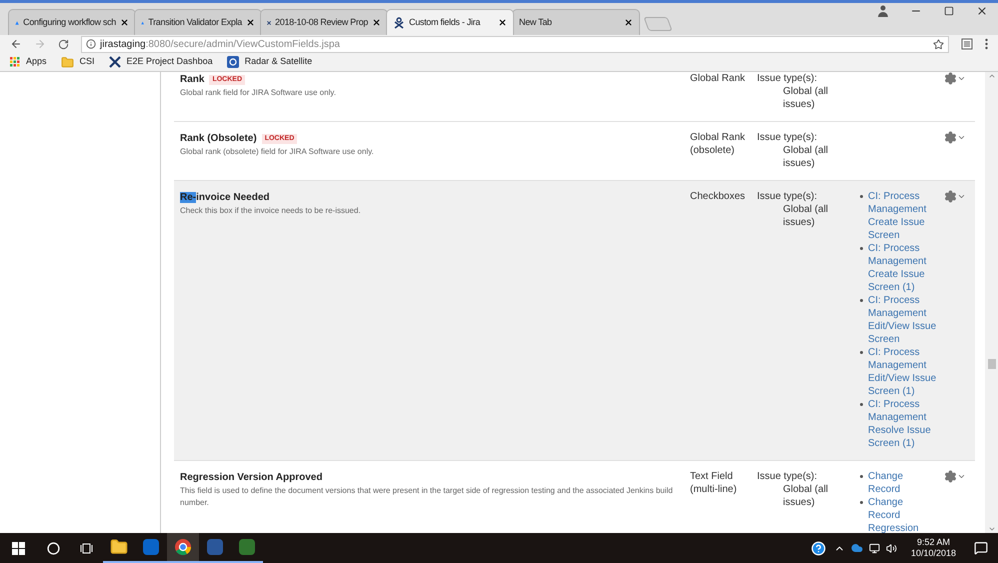  I want to click on search-icon, so click(53, 548).